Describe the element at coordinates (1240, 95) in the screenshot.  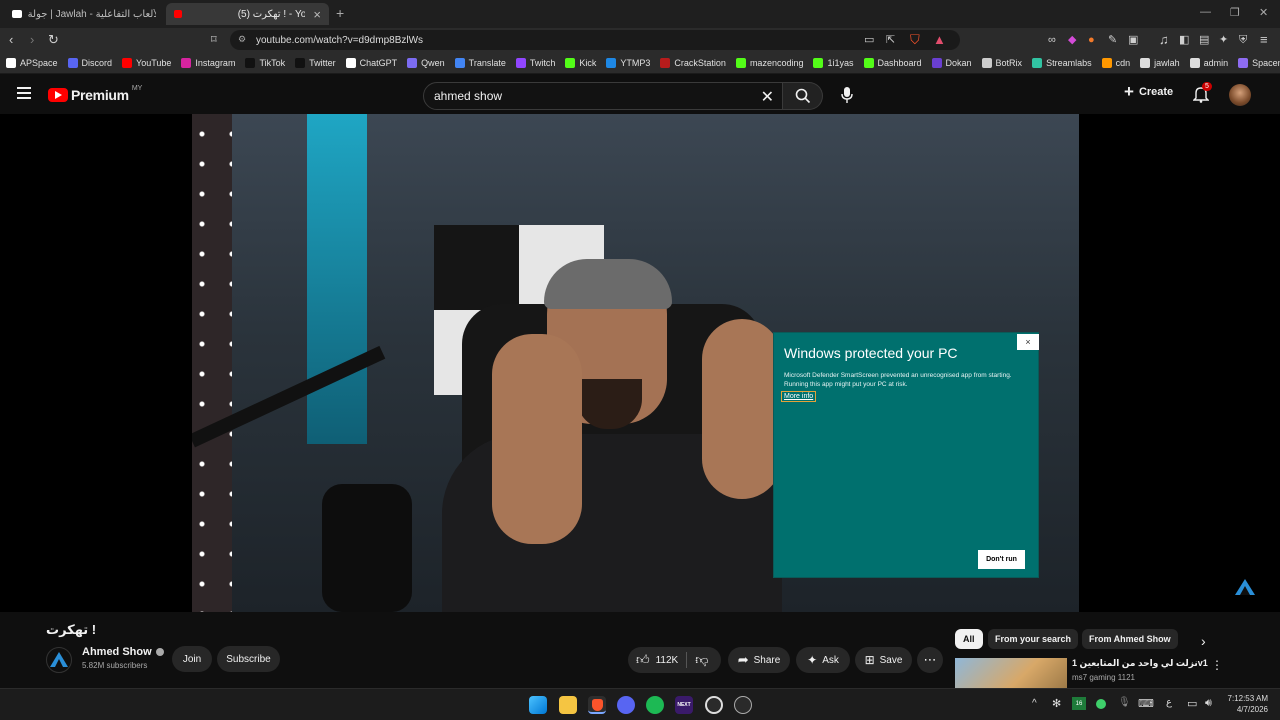
I see `avatar` at that location.